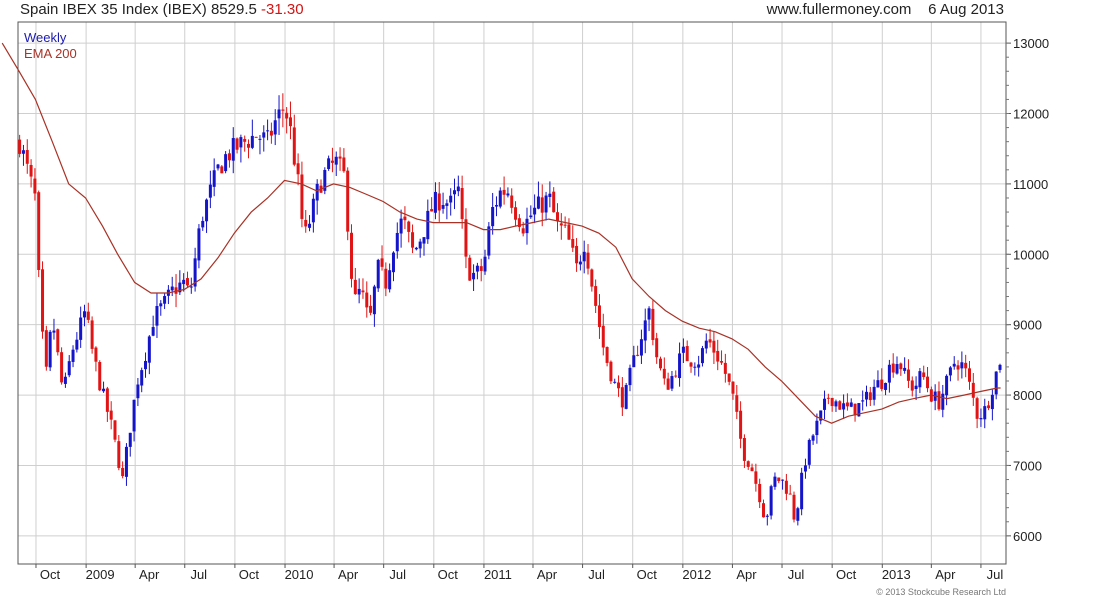 Image resolution: width=1100 pixels, height=600 pixels. I want to click on x-tick-label: 2013, so click(896, 574).